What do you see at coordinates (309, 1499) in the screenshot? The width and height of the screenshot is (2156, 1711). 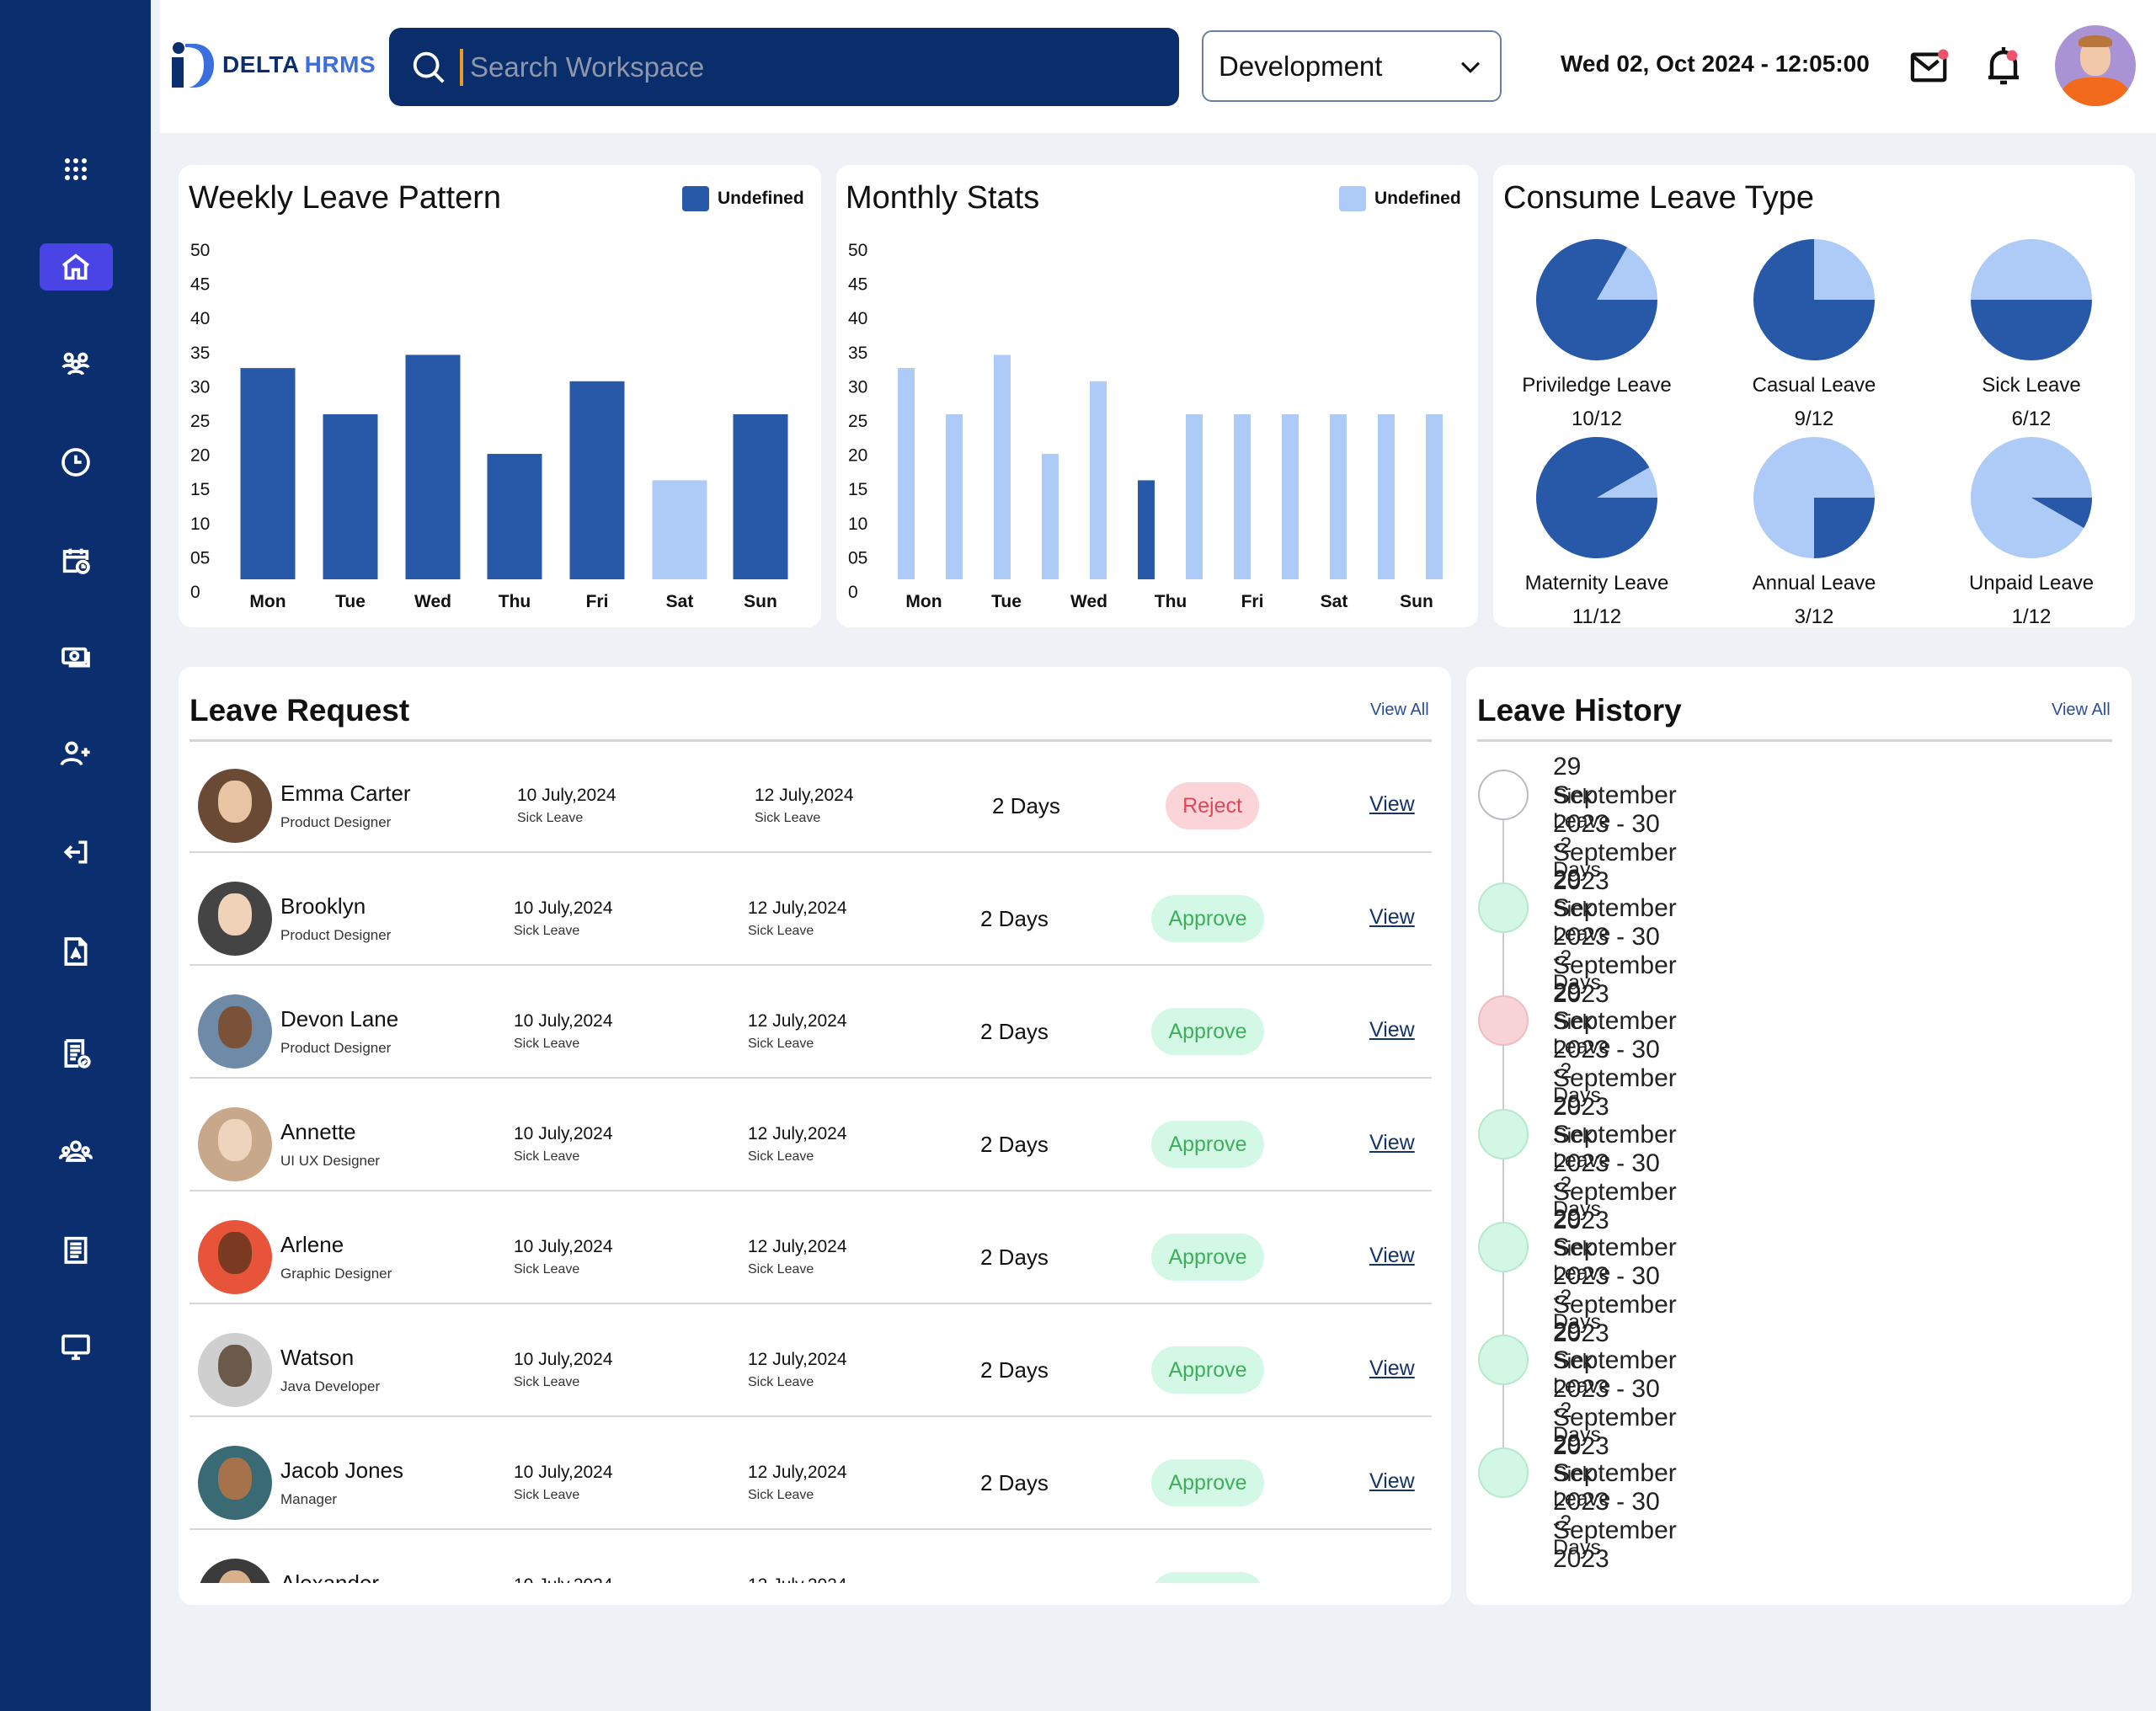 I see `employee-role: Manager` at bounding box center [309, 1499].